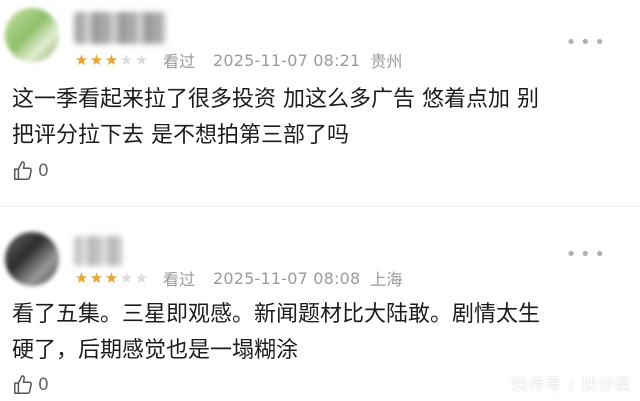 The height and width of the screenshot is (401, 640). What do you see at coordinates (386, 61) in the screenshot?
I see `comment-location: 贵州` at bounding box center [386, 61].